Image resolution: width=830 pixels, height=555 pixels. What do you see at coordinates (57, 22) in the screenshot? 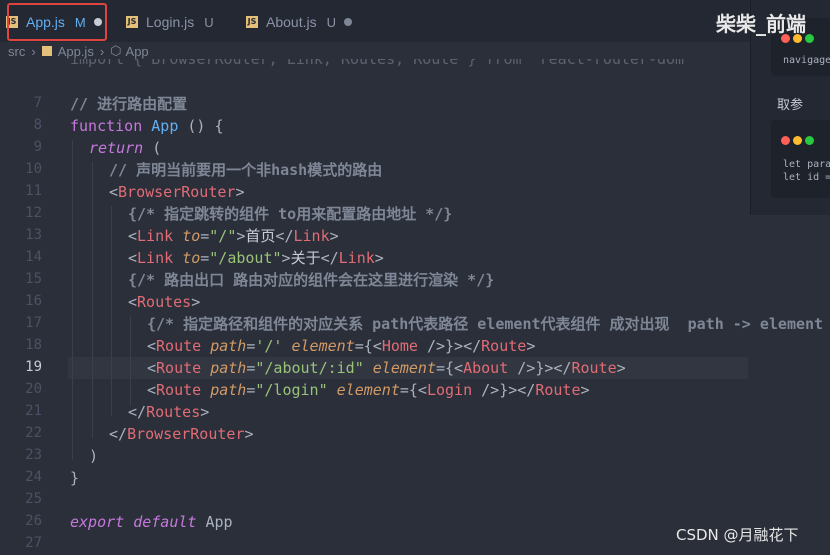
I see `highlight-box` at bounding box center [57, 22].